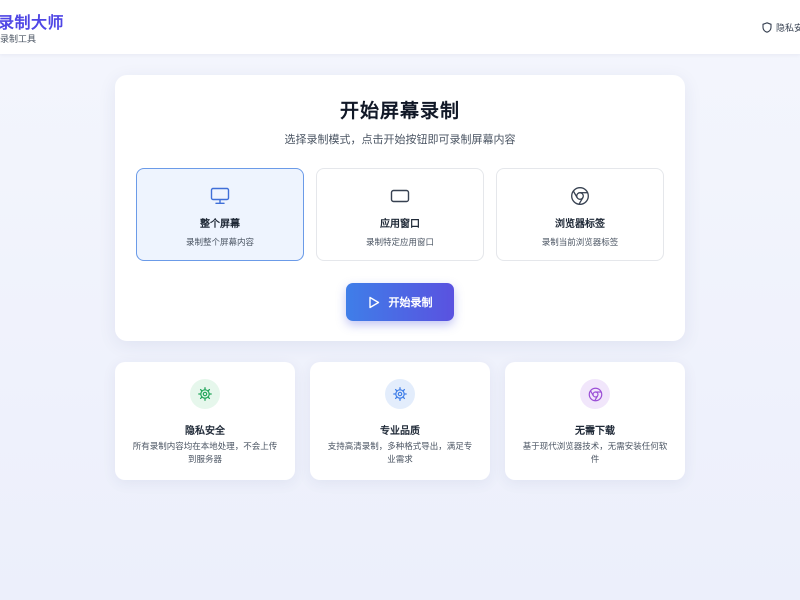 The image size is (800, 600). I want to click on mode-desc: 录制当前浏览器标签, so click(580, 243).